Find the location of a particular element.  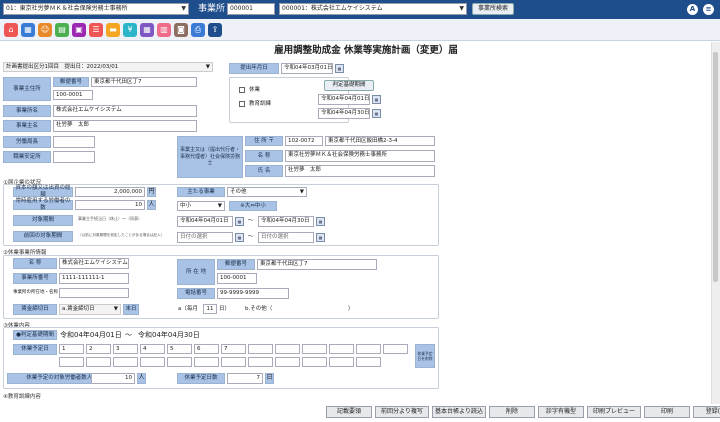

grid-icon: ▦ is located at coordinates (147, 30).